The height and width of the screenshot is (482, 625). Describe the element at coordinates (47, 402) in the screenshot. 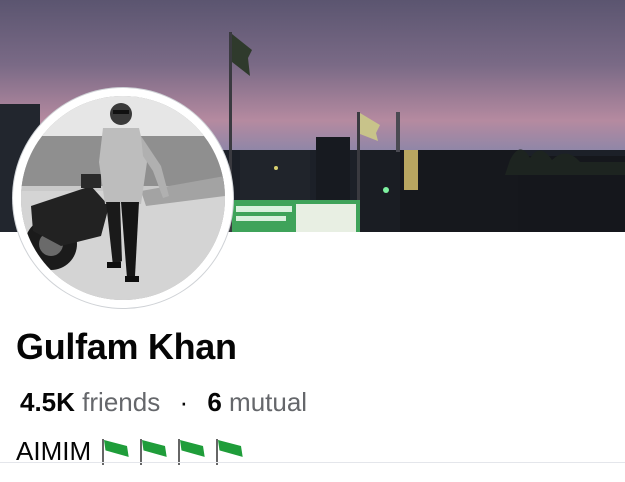

I see `friends-count: 4.5K` at that location.